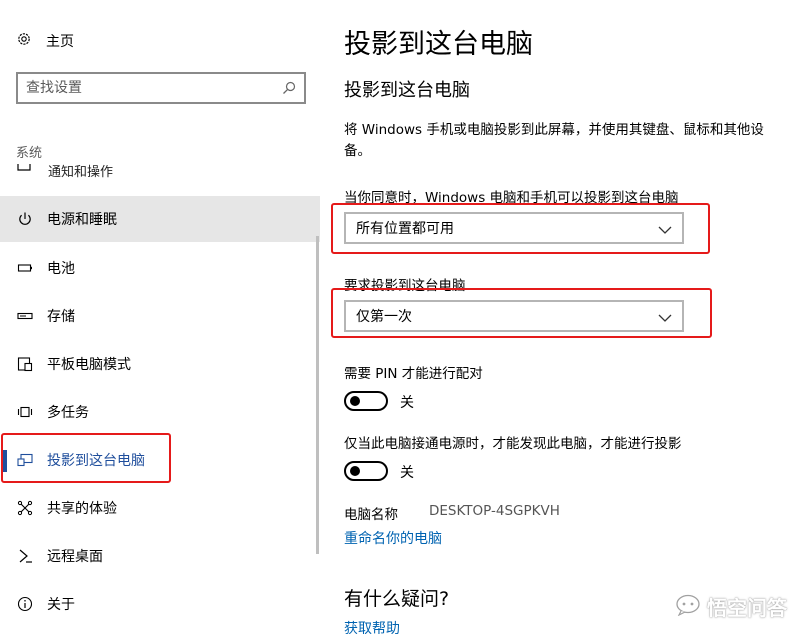  Describe the element at coordinates (160, 508) in the screenshot. I see `sidebar-item-shared-experiences: 共享的体验` at that location.